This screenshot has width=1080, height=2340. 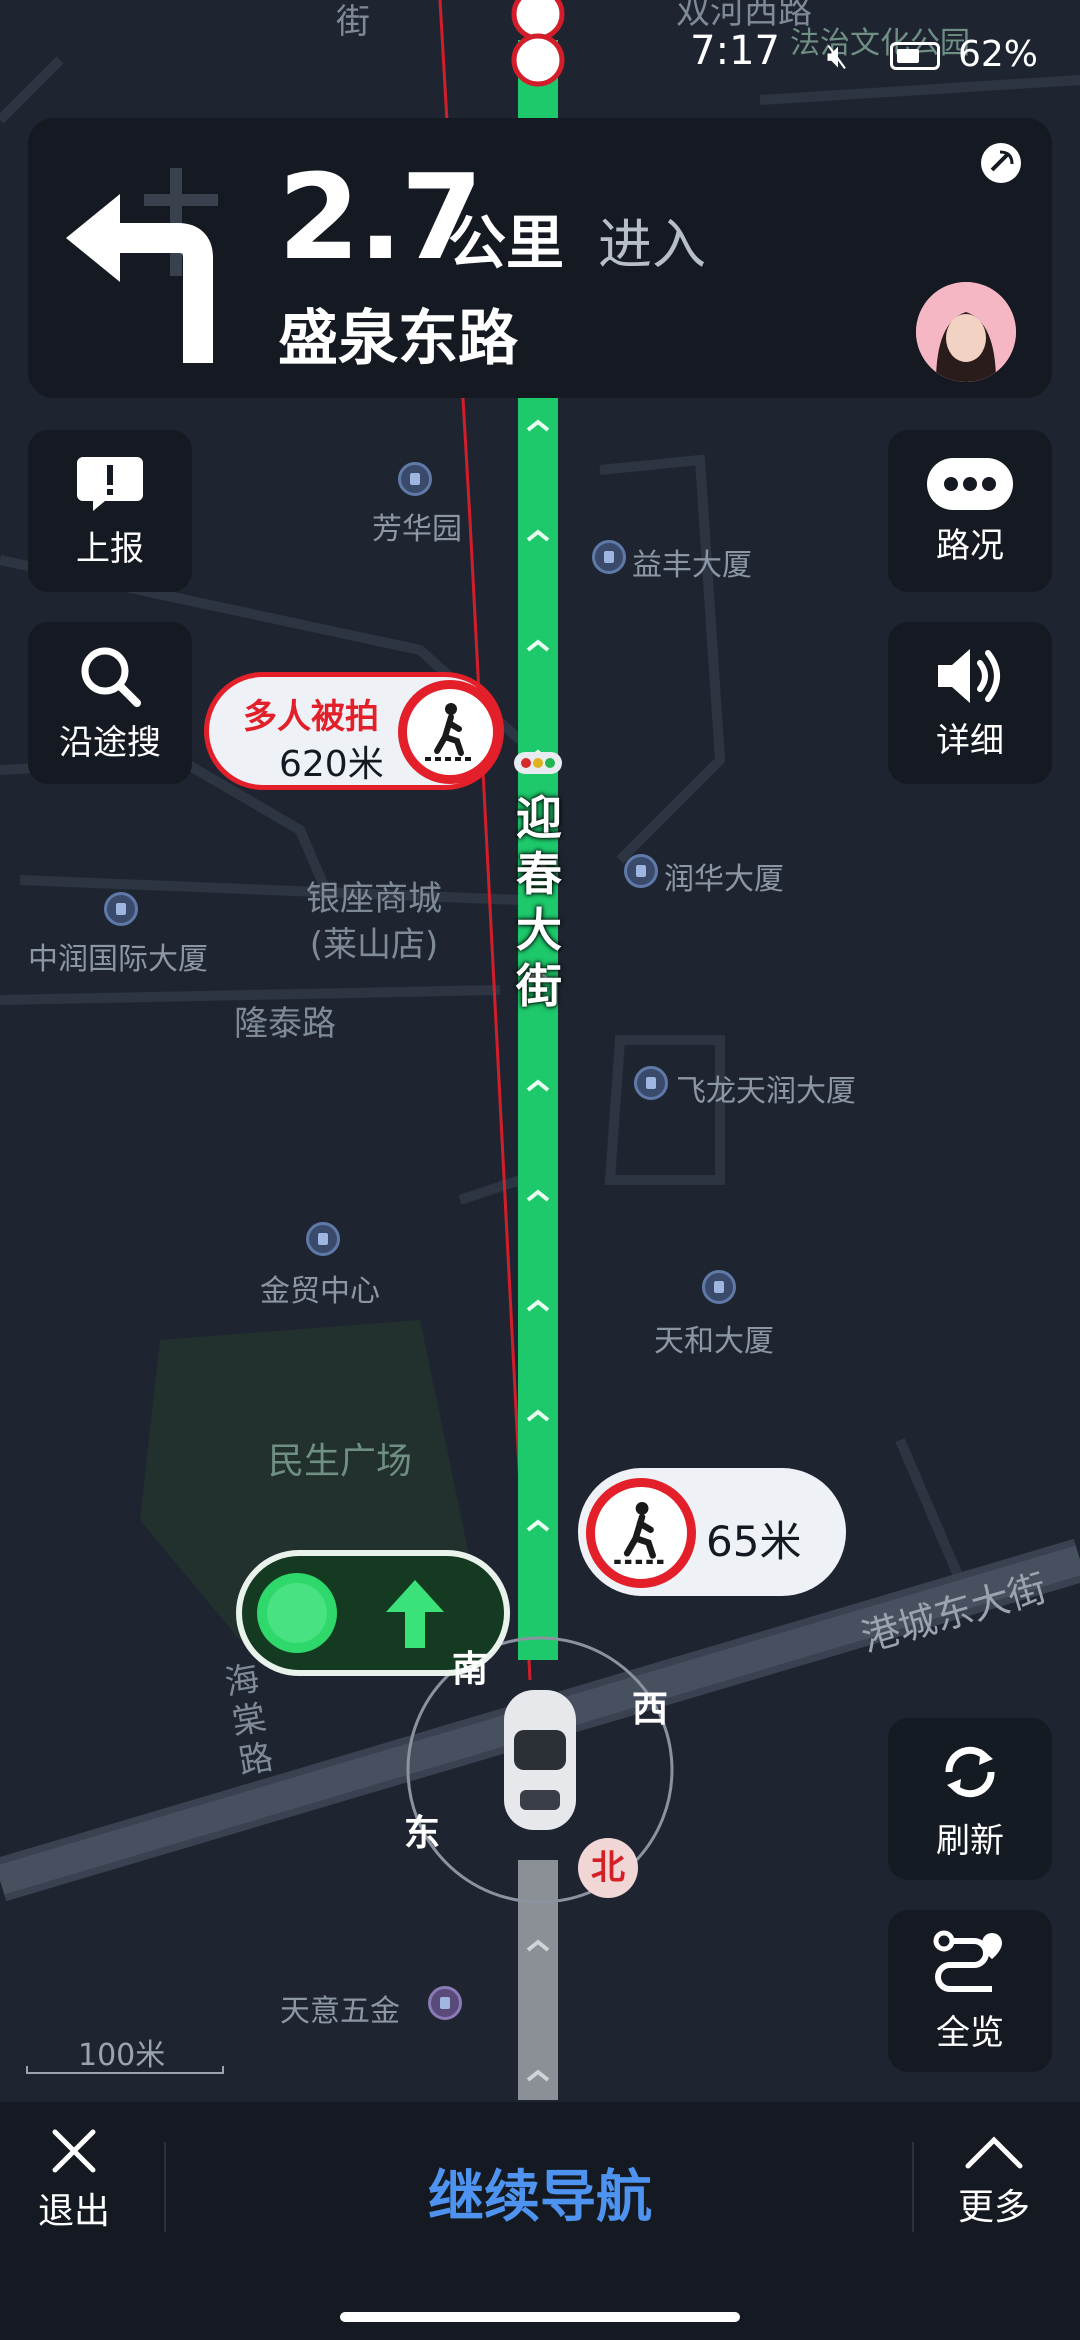 What do you see at coordinates (142, 265) in the screenshot?
I see `turn-left-arrow-icon` at bounding box center [142, 265].